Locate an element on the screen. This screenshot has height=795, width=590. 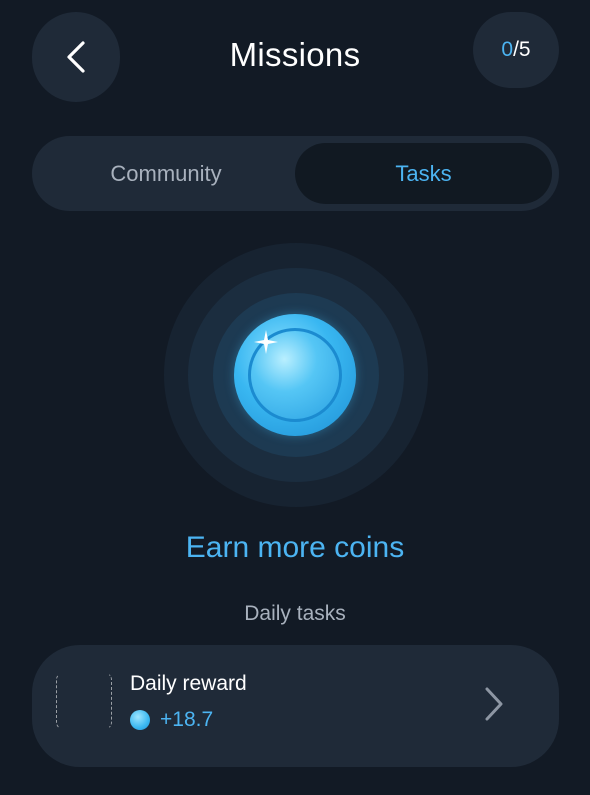
task-reward-amount: +18.7 is located at coordinates (187, 719).